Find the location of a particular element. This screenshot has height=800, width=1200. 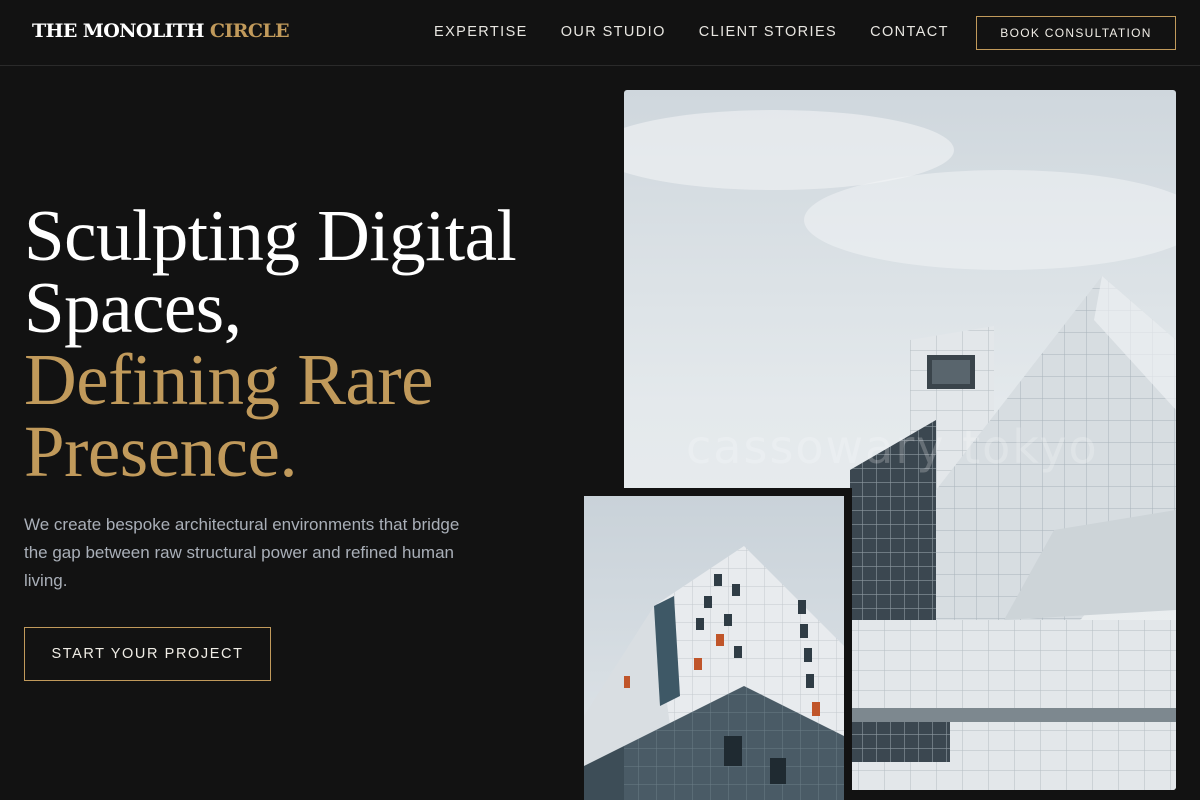

image-watermark: cassowary tokyo is located at coordinates (892, 447).